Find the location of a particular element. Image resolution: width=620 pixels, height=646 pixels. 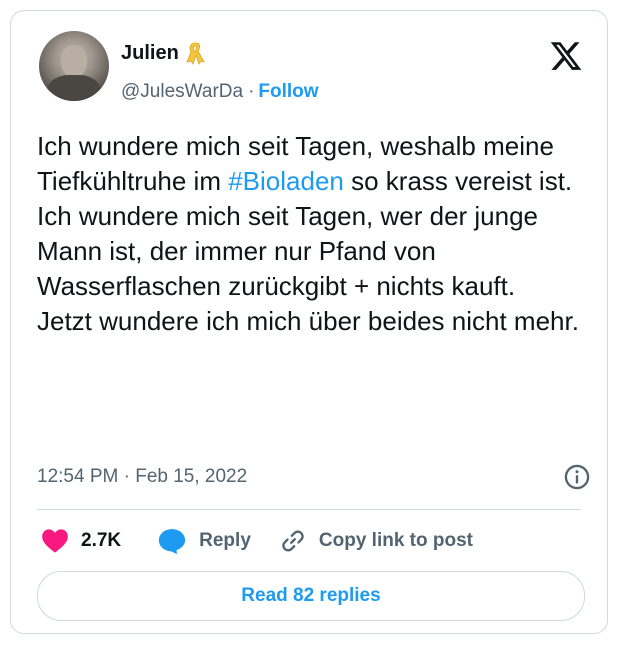

like-button: 2.7K is located at coordinates (81, 541).